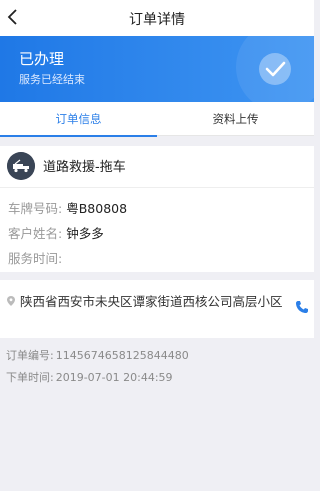 This screenshot has width=320, height=491. I want to click on status-banner: 已办理 服务已经结束, so click(157, 69).